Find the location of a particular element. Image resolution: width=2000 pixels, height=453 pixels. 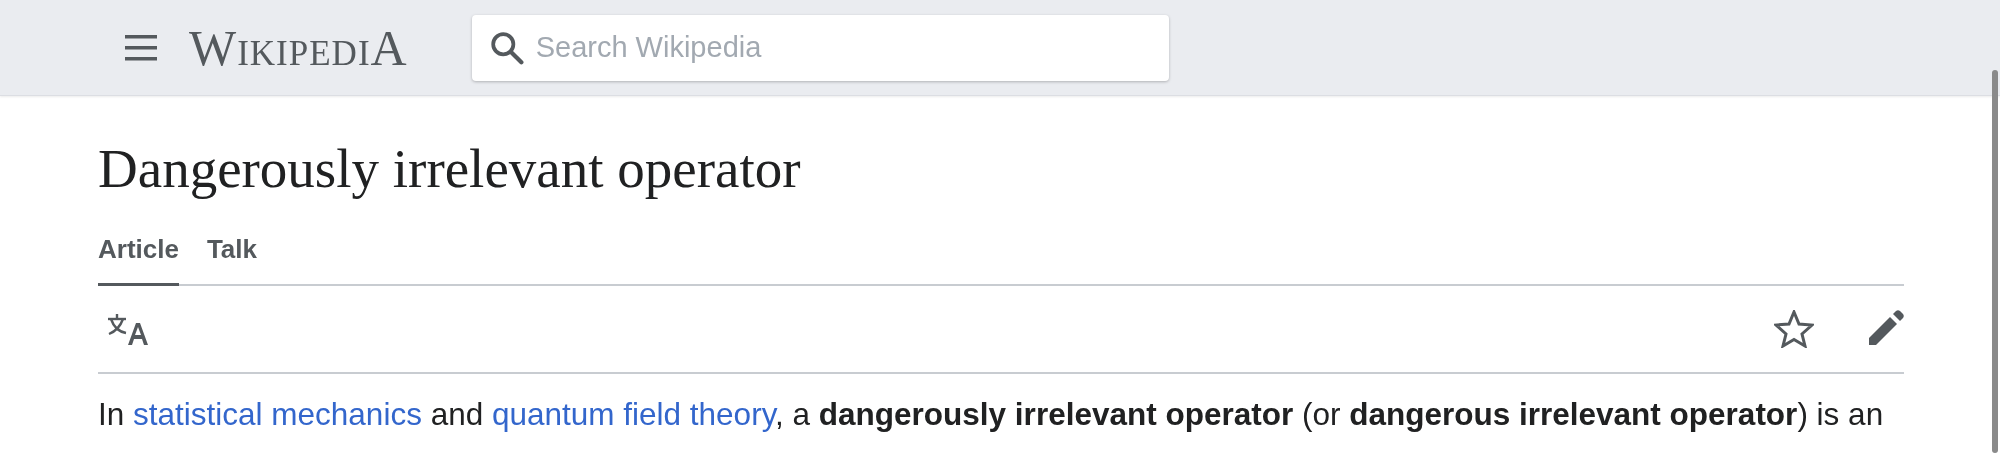

edit-icon is located at coordinates (1885, 329).